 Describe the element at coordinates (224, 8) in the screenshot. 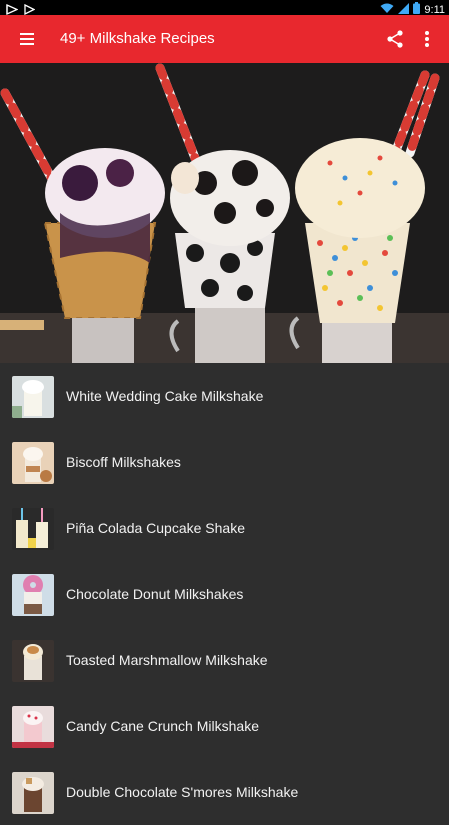

I see `status-bar: 9:11` at that location.